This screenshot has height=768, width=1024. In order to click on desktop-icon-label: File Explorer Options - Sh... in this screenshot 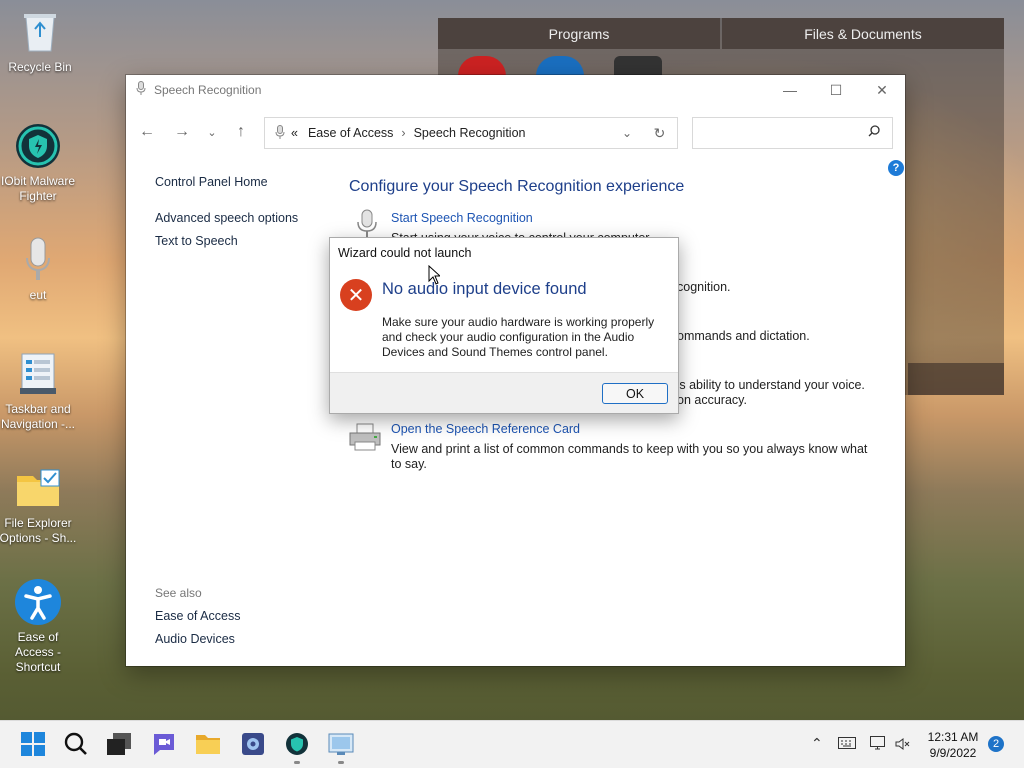, I will do `click(38, 530)`.